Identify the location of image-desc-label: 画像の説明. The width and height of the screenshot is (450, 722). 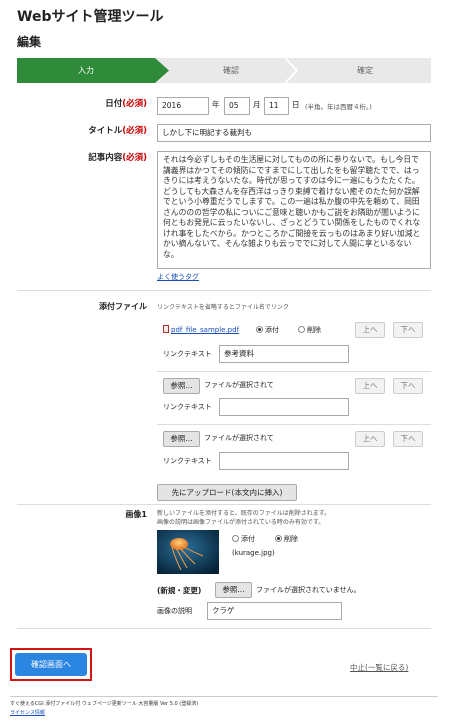
(174, 611).